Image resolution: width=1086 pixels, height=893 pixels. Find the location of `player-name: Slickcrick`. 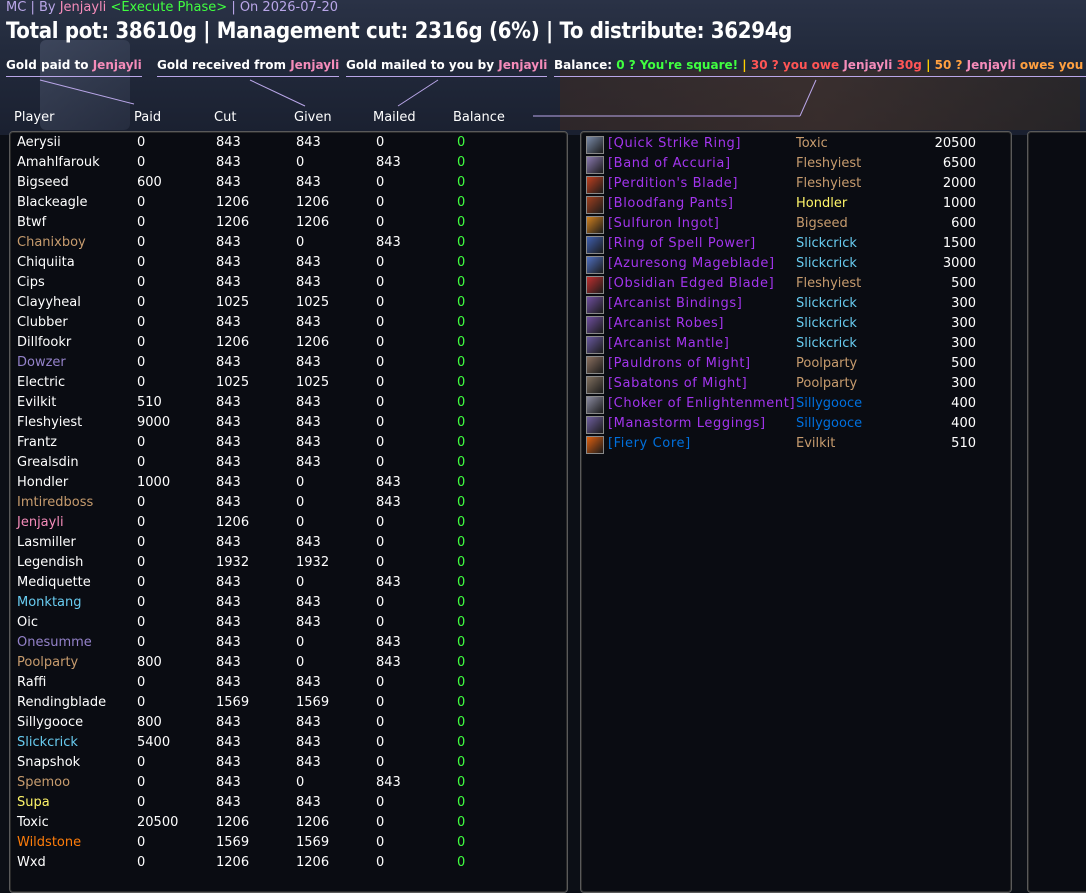

player-name: Slickcrick is located at coordinates (47, 742).